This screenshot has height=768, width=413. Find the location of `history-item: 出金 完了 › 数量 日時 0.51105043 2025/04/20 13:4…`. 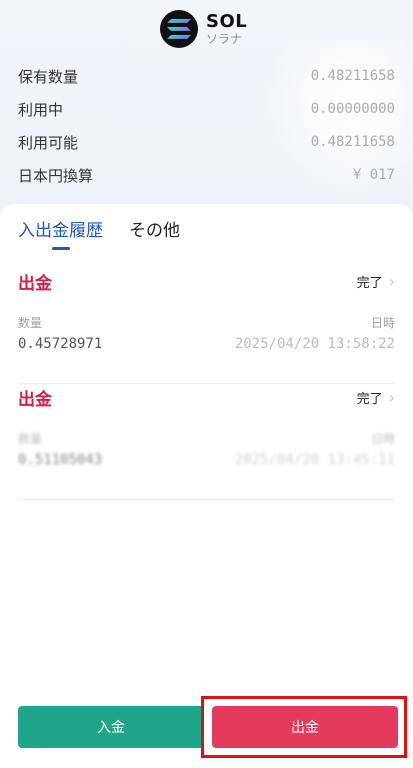

history-item: 出金 完了 › 数量 日時 0.51105043 2025/04/20 13:4… is located at coordinates (206, 441).